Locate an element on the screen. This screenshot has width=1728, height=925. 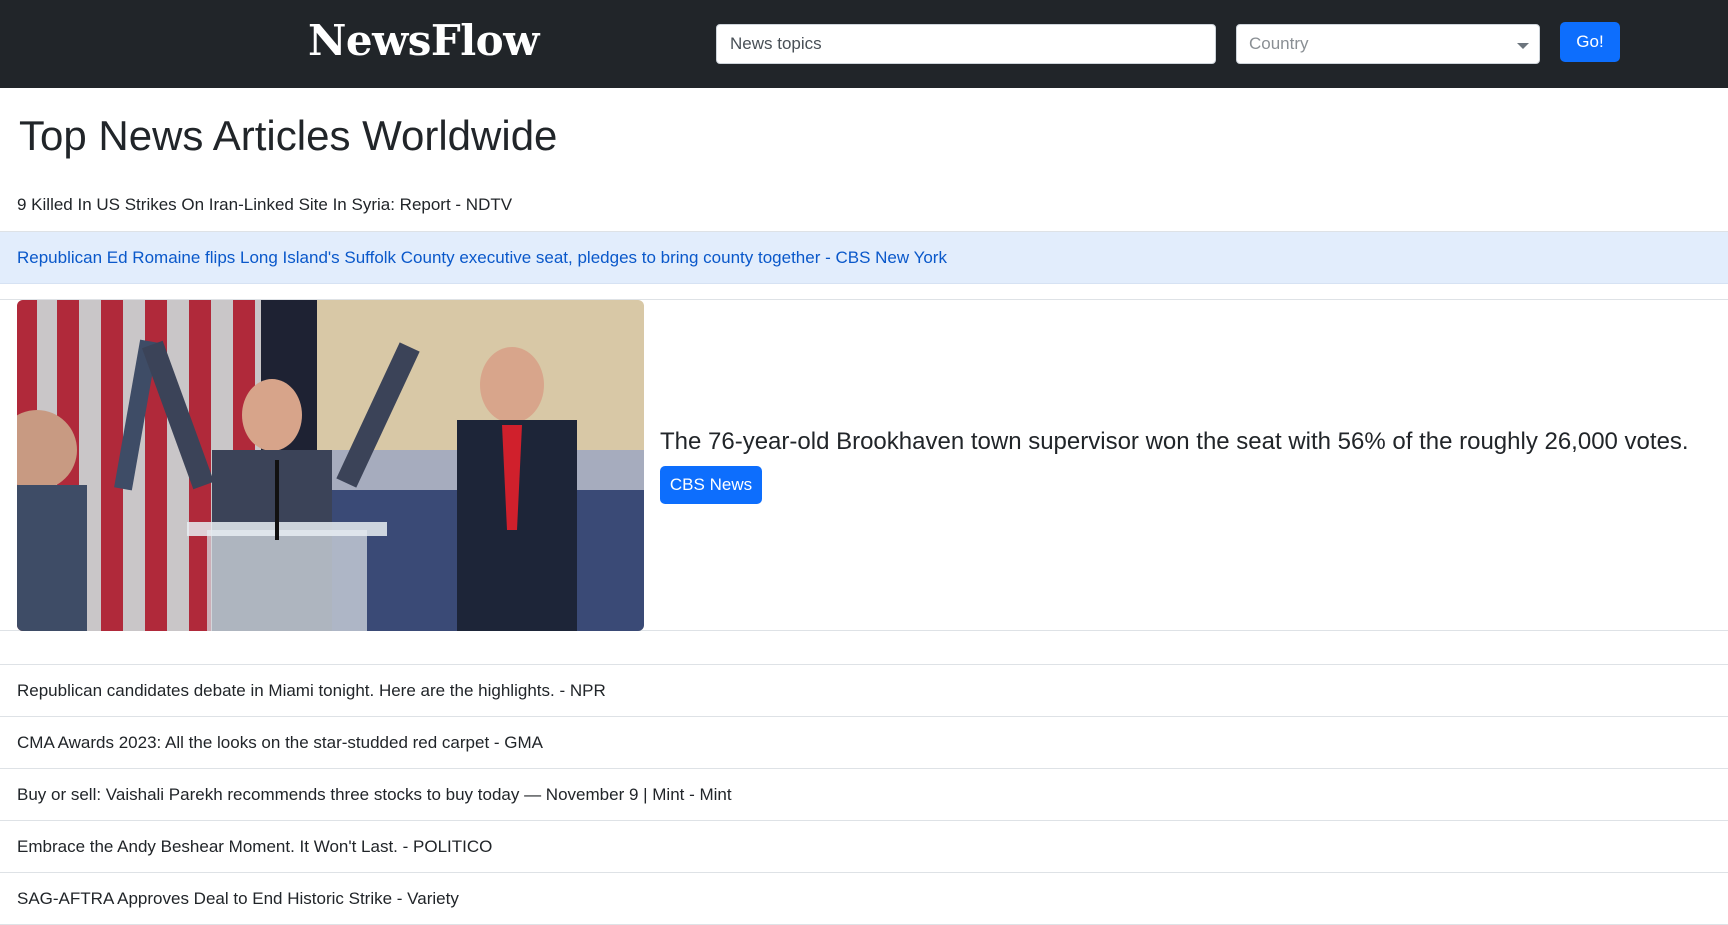
brand-logo: NewsFlow is located at coordinates (423, 40).